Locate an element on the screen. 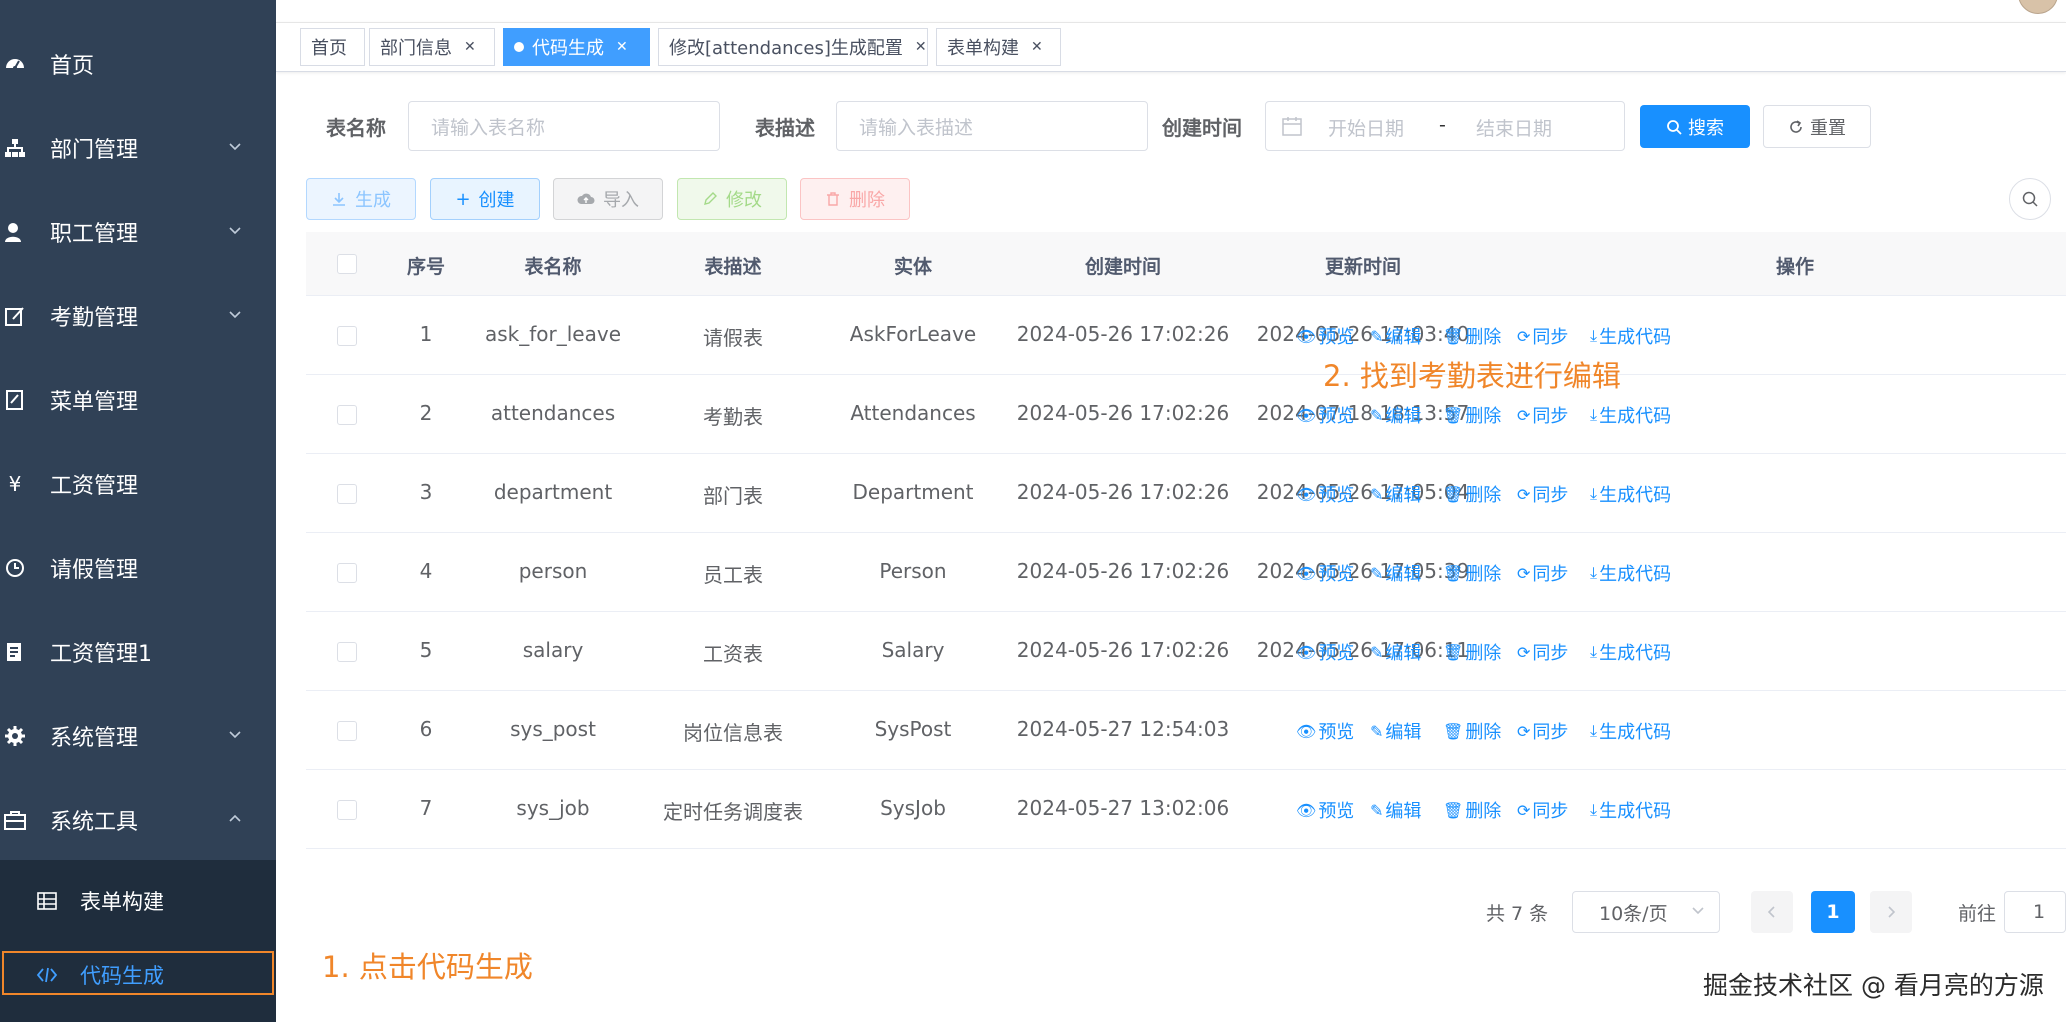 The width and height of the screenshot is (2066, 1022). cell-no: 7 is located at coordinates (426, 808).